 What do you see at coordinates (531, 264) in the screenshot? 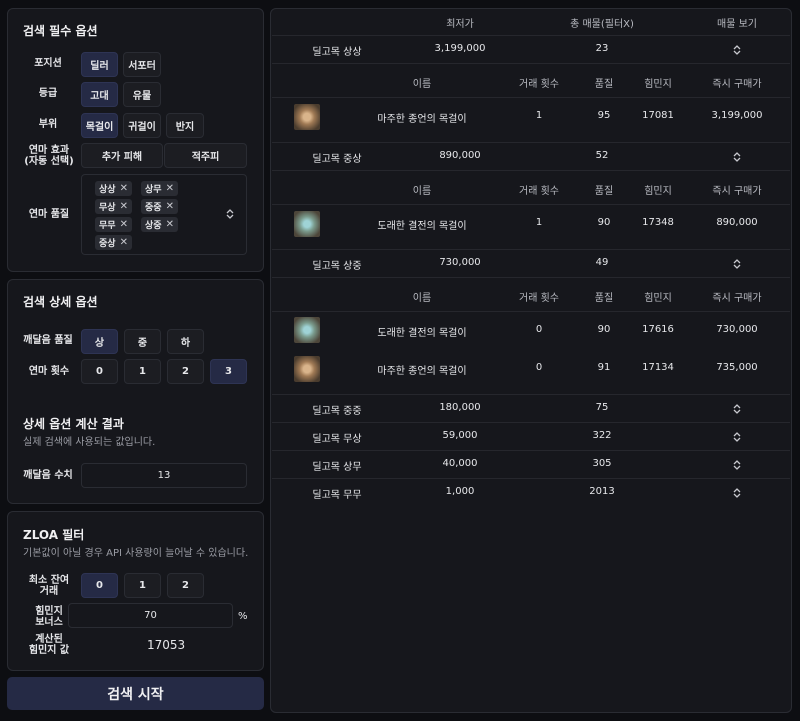
I see `group-row: 딜고목 상중 730,000 49` at bounding box center [531, 264].